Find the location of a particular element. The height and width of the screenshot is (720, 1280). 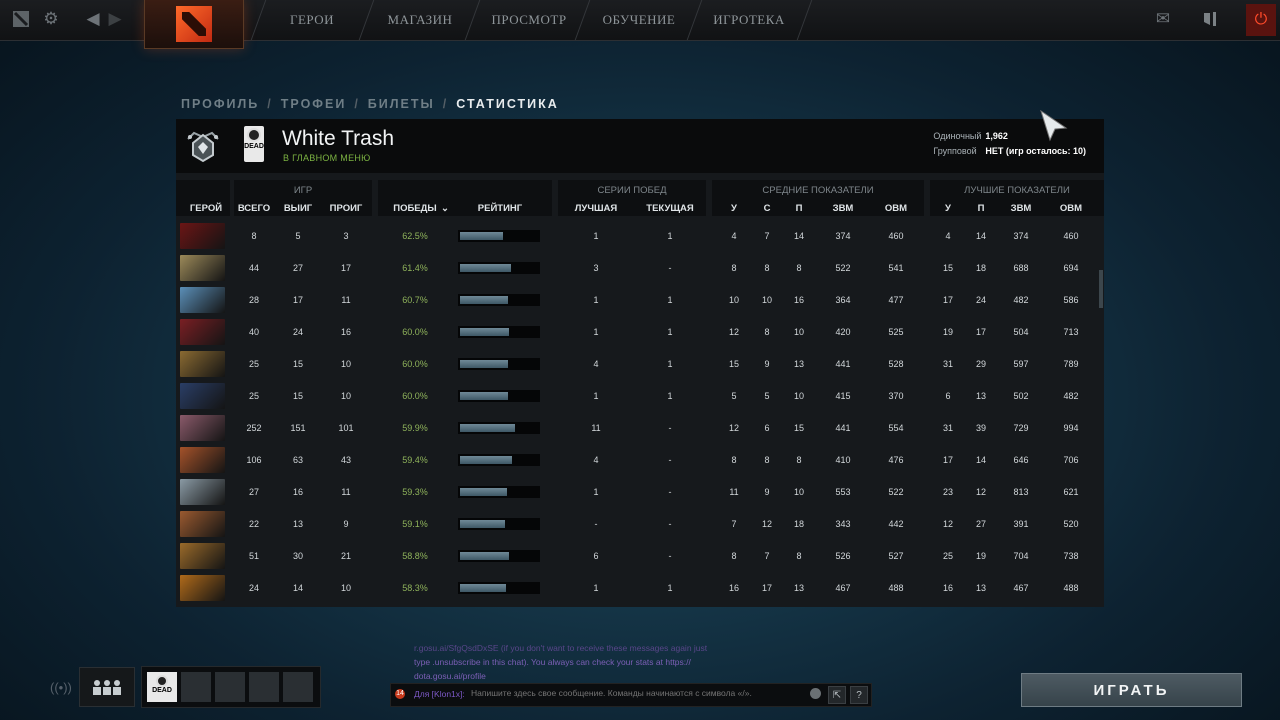

nav-arcade: ИГРОТЕКА is located at coordinates (749, 20).